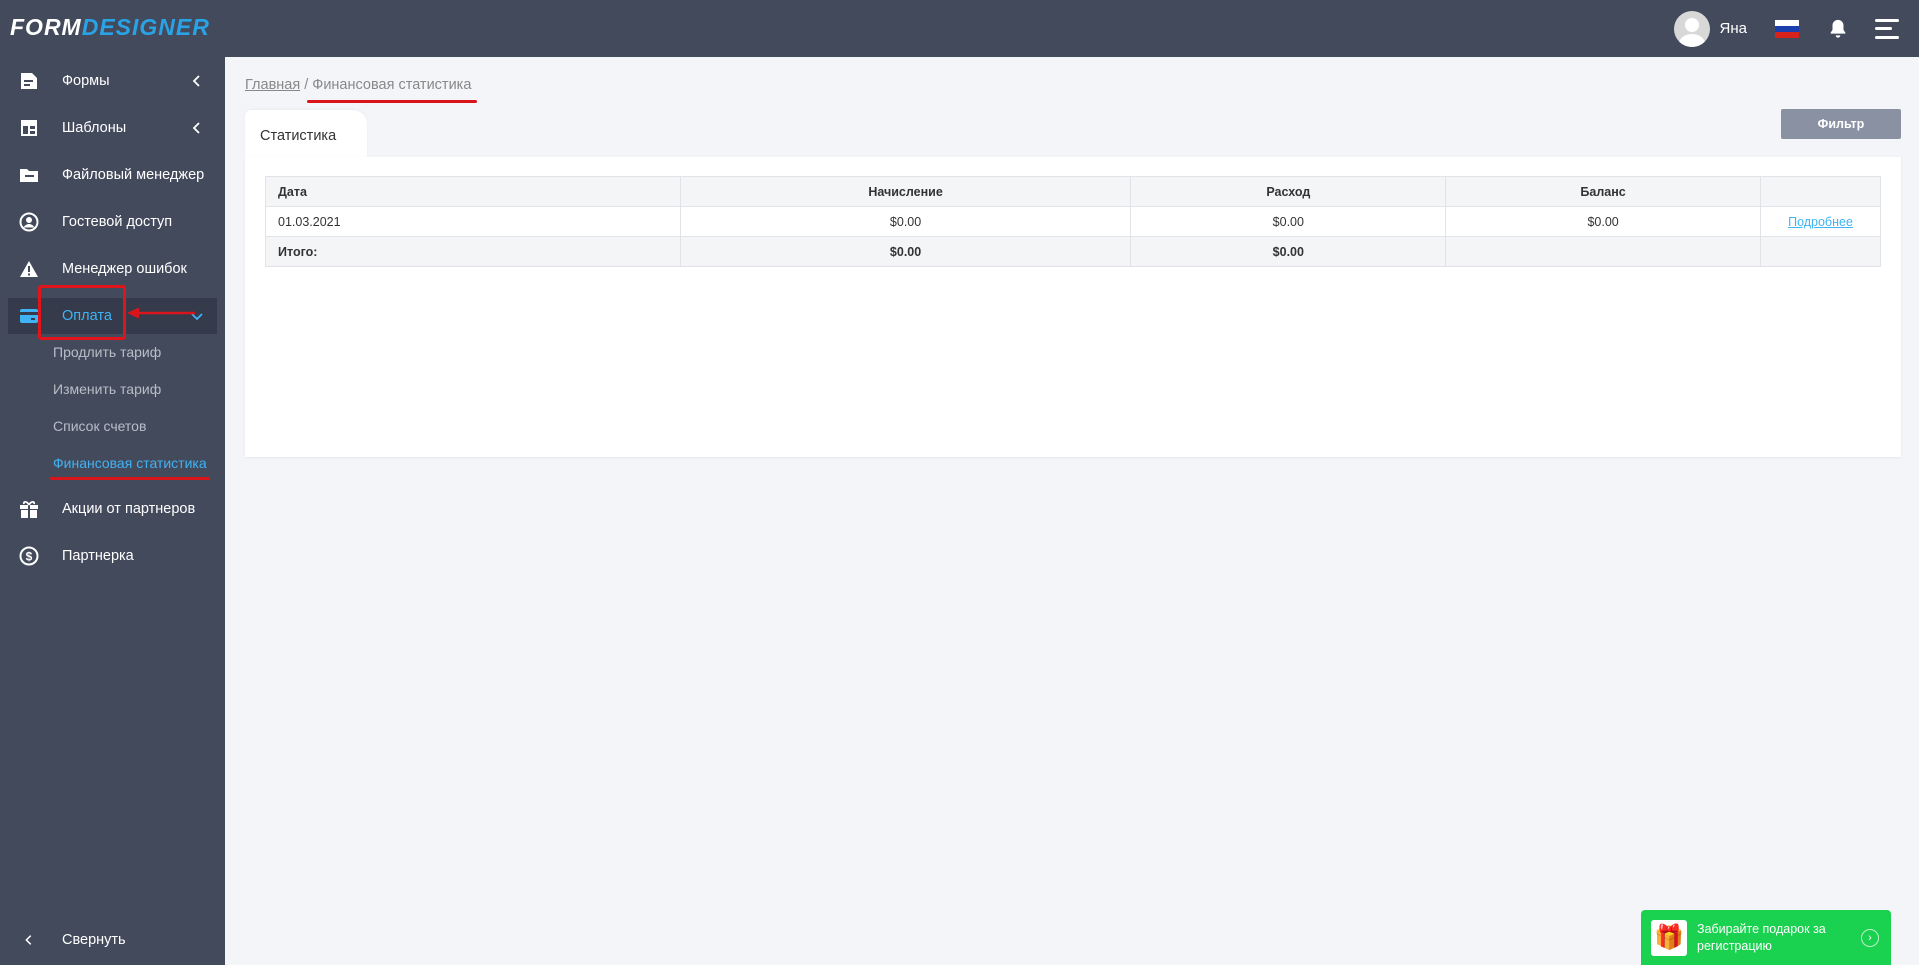 This screenshot has width=1919, height=965. I want to click on user-circle-icon, so click(29, 222).